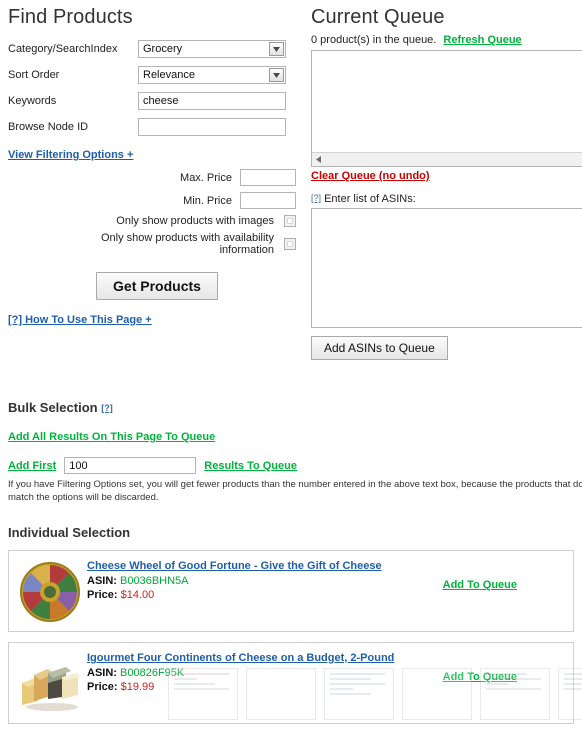  I want to click on field-row-keywords: Keywords, so click(152, 101).